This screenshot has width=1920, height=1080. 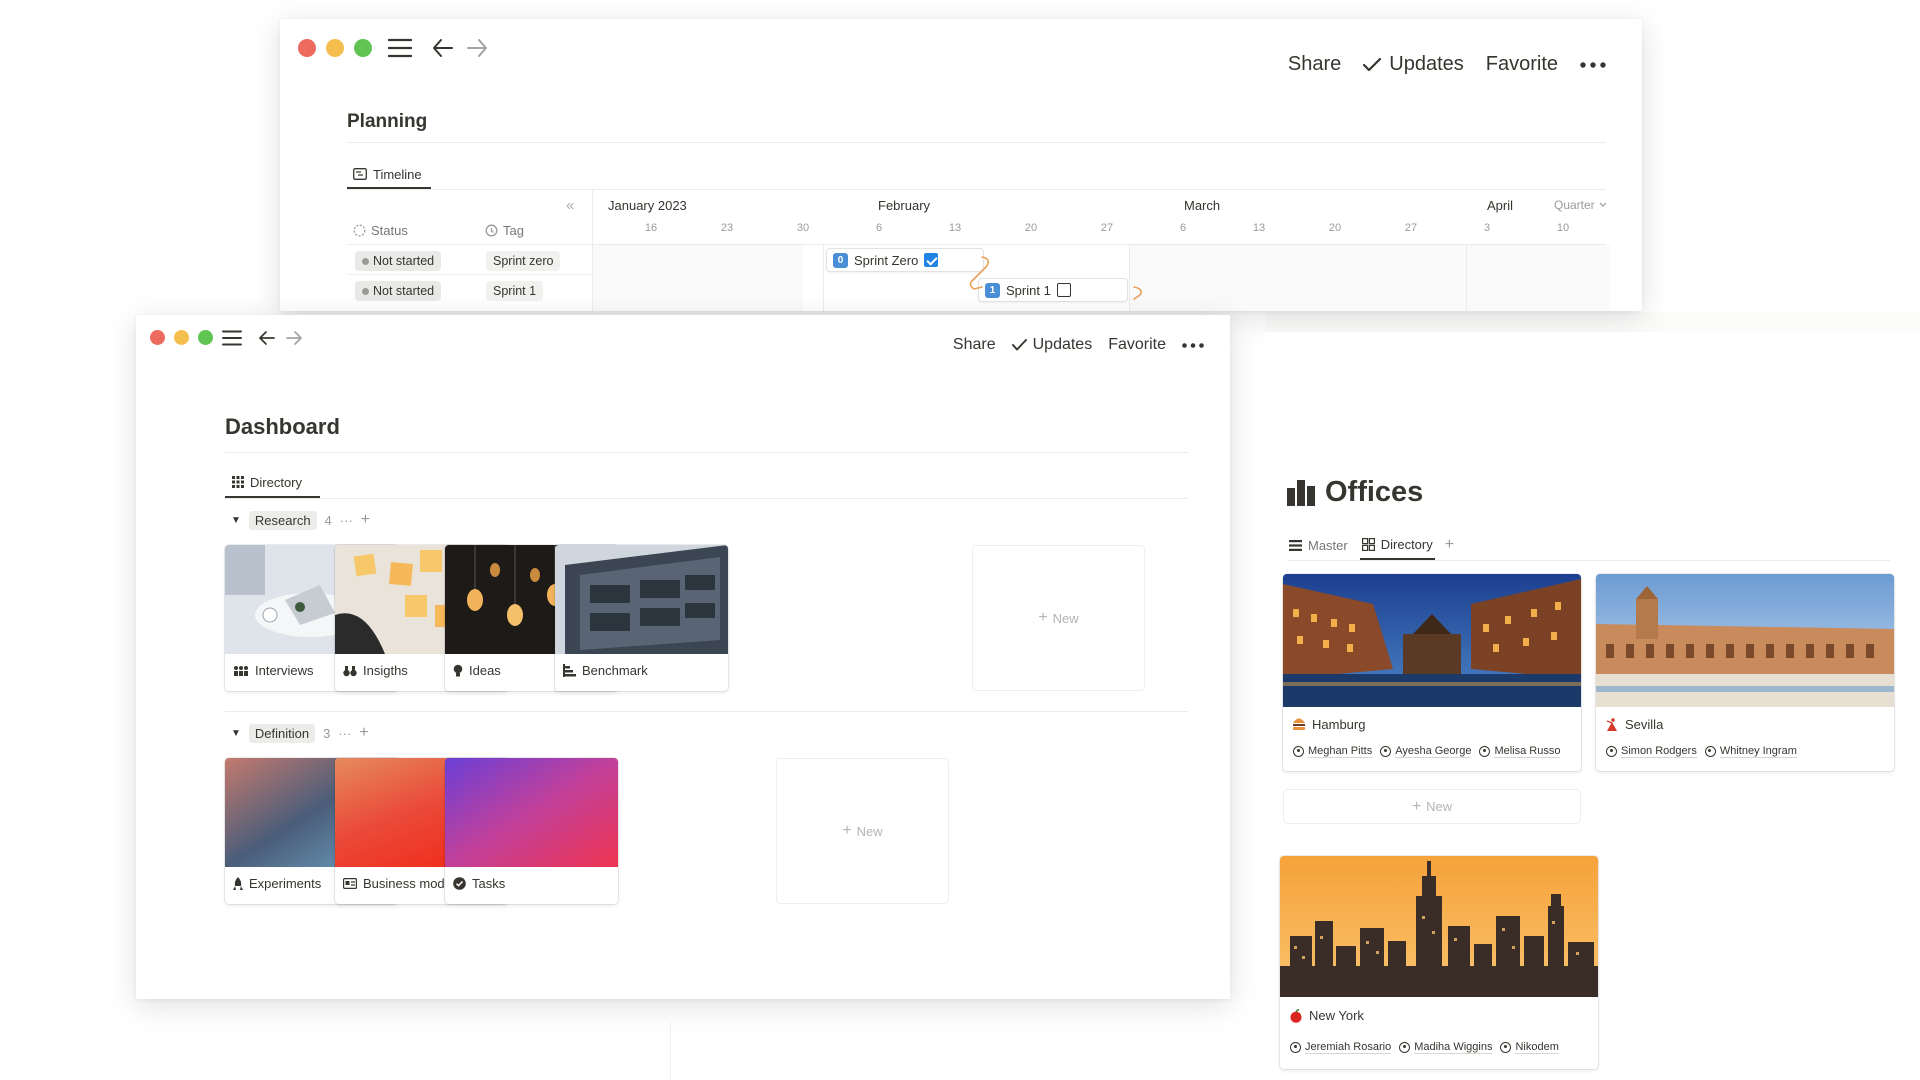 I want to click on plus-icon: +, so click(x=1416, y=806).